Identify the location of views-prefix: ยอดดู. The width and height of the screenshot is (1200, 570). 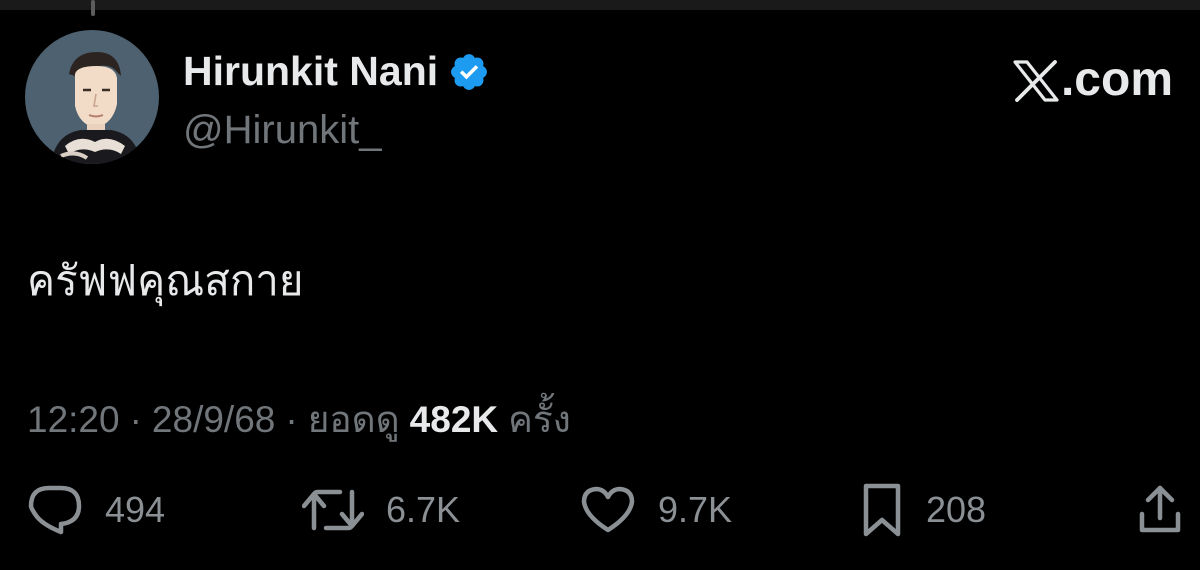
(353, 419).